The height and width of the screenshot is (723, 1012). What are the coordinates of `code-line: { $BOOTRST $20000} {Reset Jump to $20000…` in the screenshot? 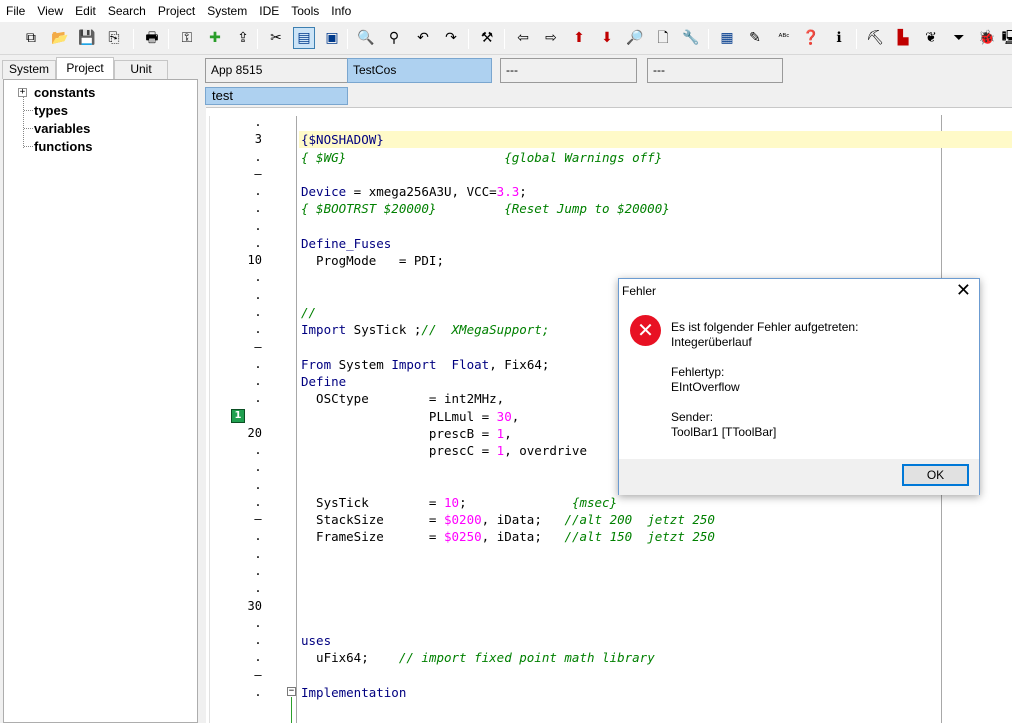 It's located at (485, 208).